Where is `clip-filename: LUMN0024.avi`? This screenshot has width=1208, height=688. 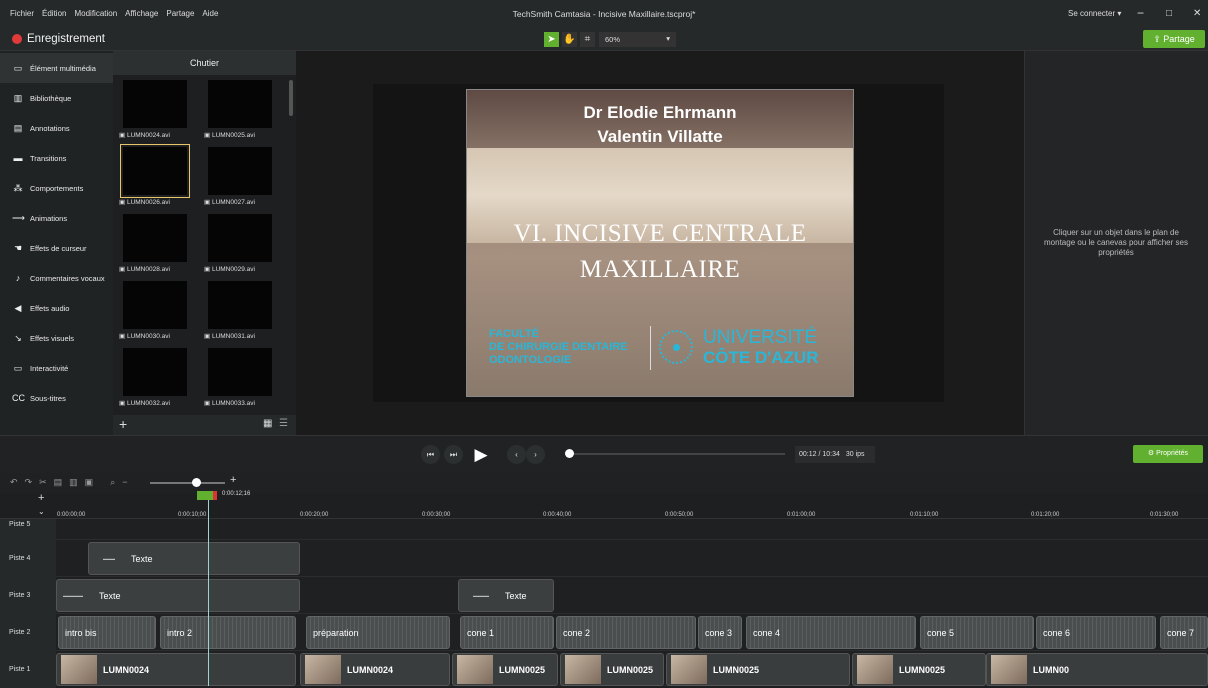
clip-filename: LUMN0024.avi is located at coordinates (148, 135).